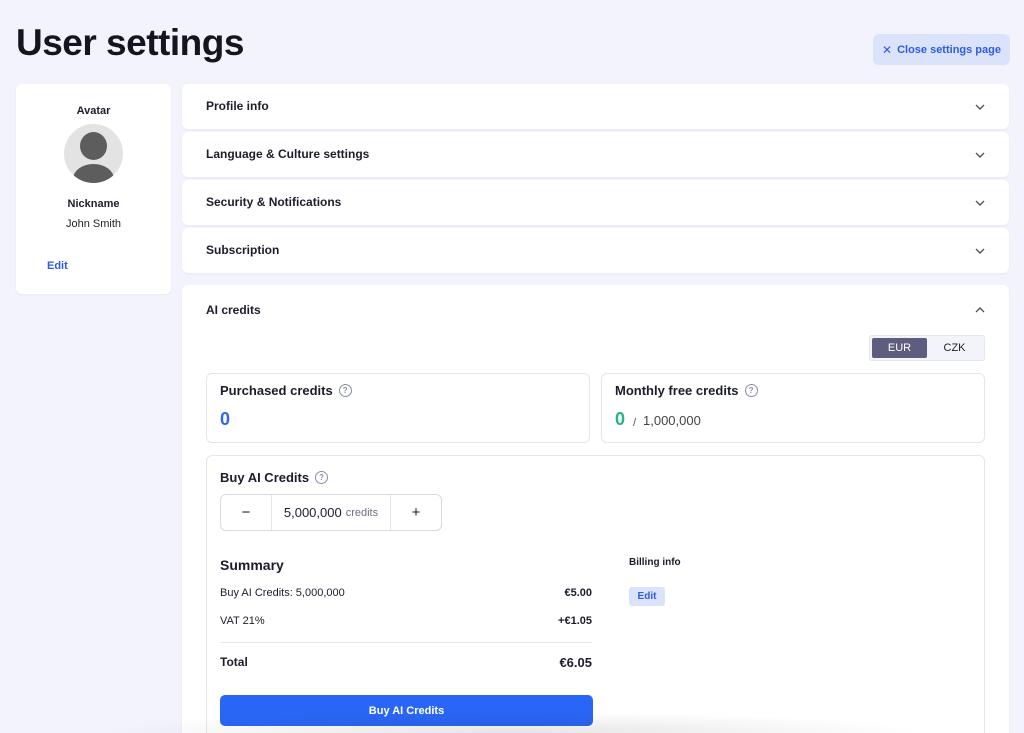  Describe the element at coordinates (312, 512) in the screenshot. I see `credits-amount-value: 5,000,000` at that location.